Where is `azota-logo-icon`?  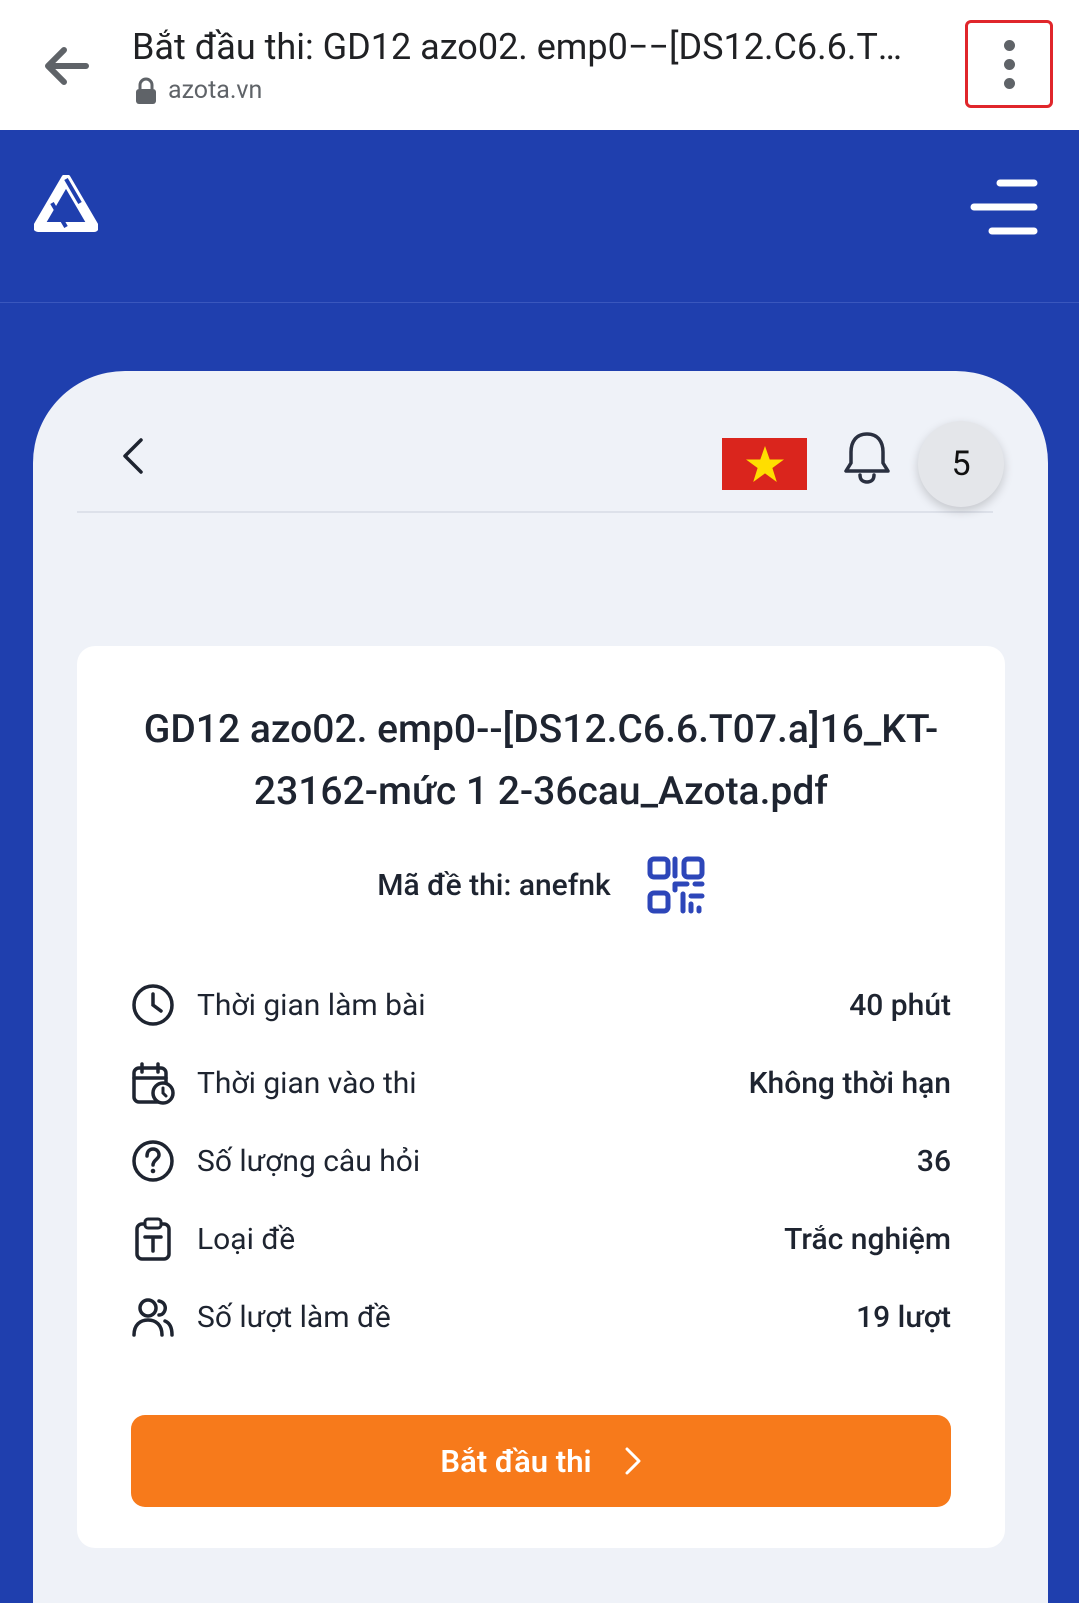 azota-logo-icon is located at coordinates (66, 203).